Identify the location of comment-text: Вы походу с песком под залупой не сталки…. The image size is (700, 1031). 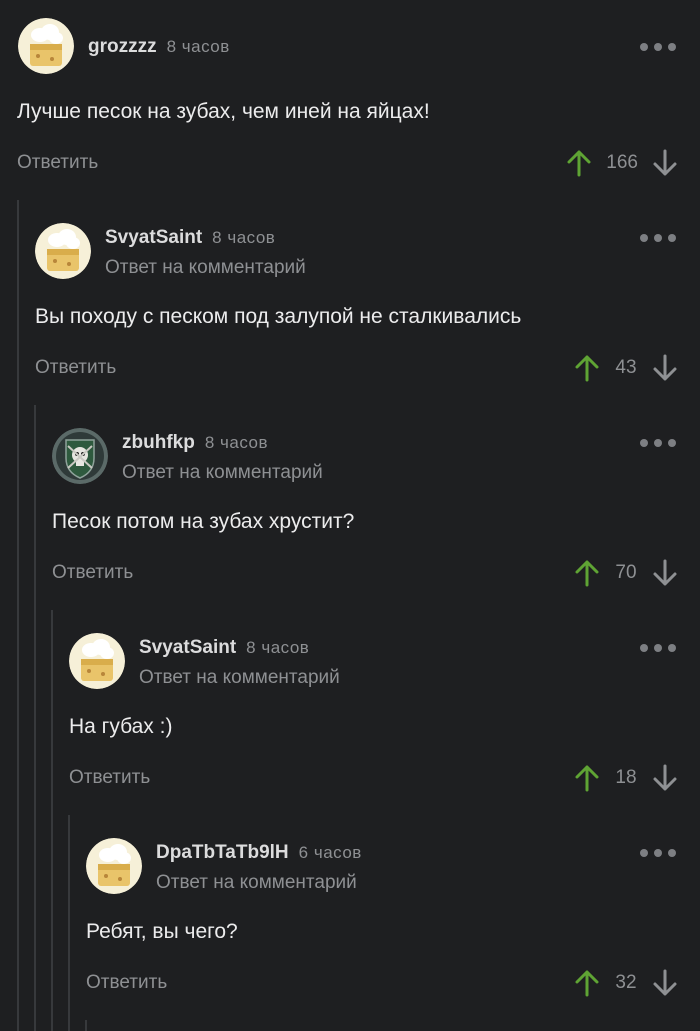
(278, 316).